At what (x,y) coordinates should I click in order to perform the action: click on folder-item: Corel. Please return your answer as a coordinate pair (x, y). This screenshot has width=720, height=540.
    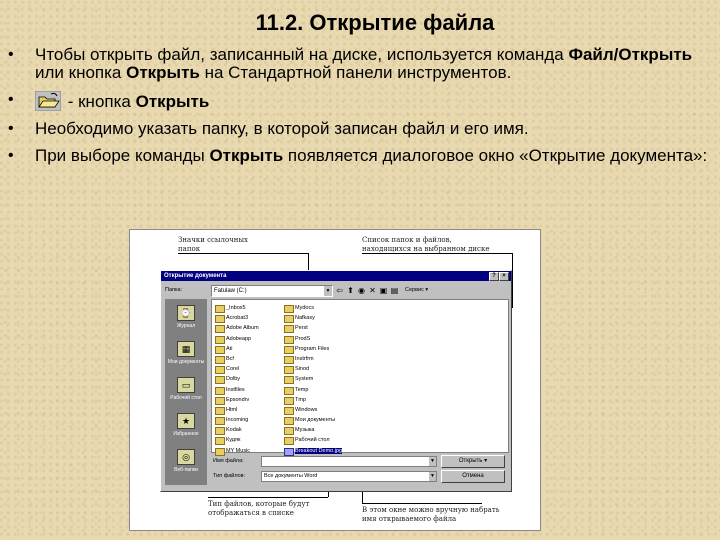
    Looking at the image, I should click on (237, 369).